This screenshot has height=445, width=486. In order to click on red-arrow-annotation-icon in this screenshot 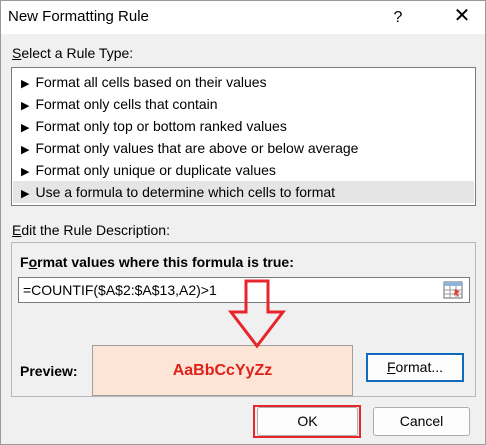, I will do `click(257, 314)`.